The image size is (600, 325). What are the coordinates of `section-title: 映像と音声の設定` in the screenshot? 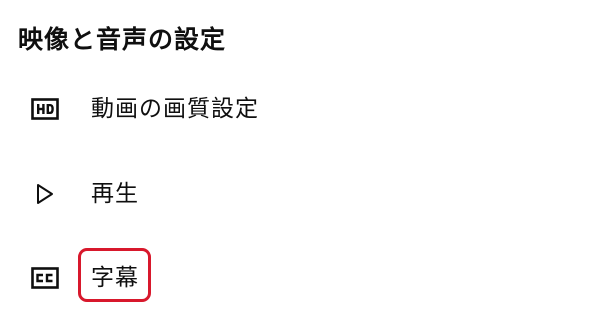 It's located at (122, 39).